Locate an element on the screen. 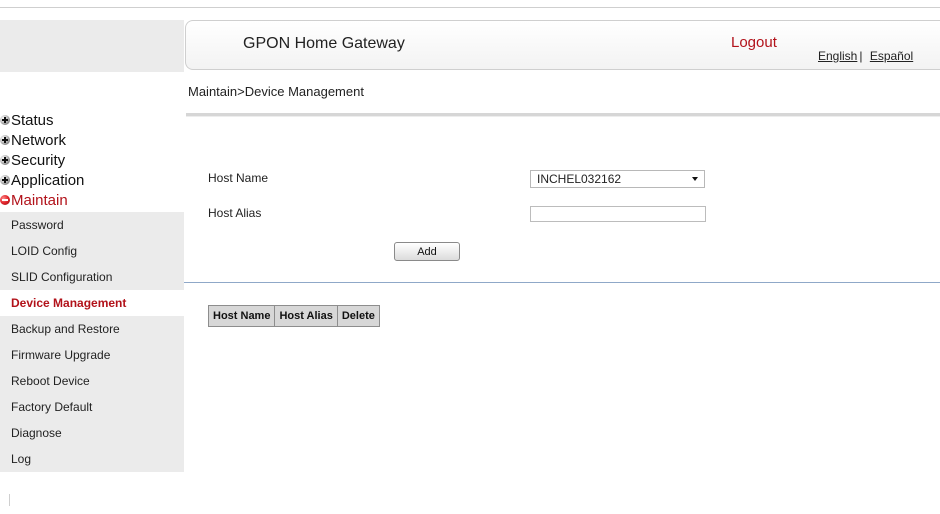  column-header-host-alias: Host Alias is located at coordinates (306, 316).